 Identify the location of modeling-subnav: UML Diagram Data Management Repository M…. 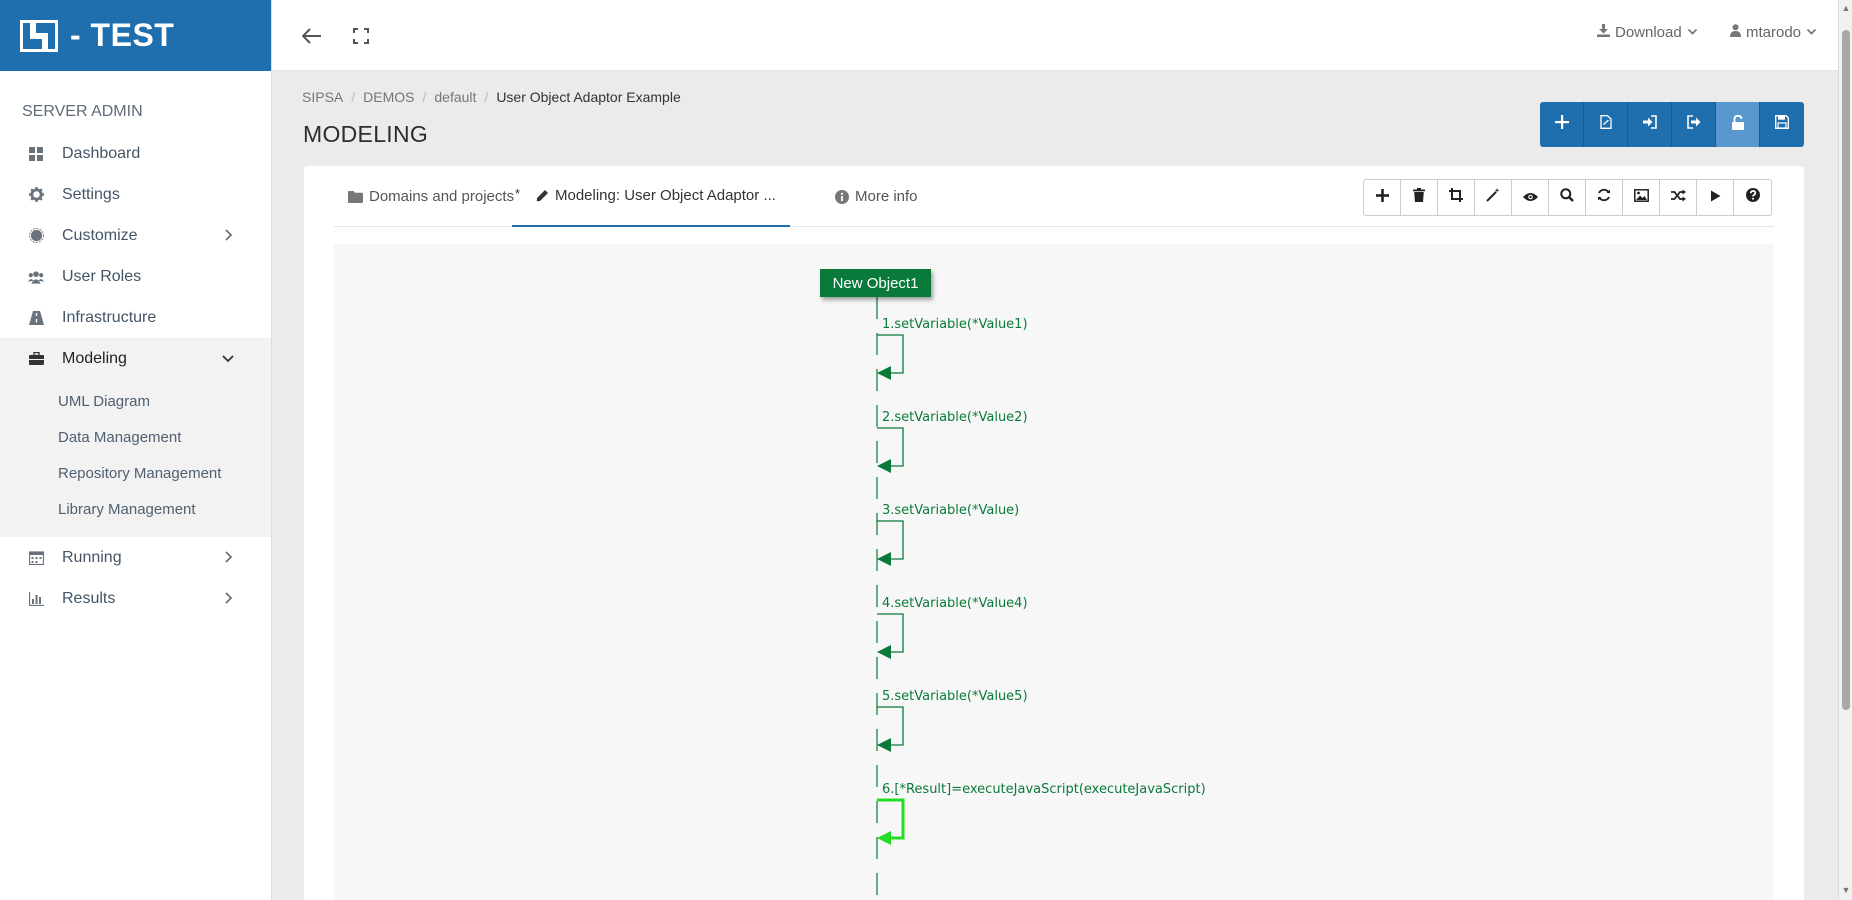
(135, 458).